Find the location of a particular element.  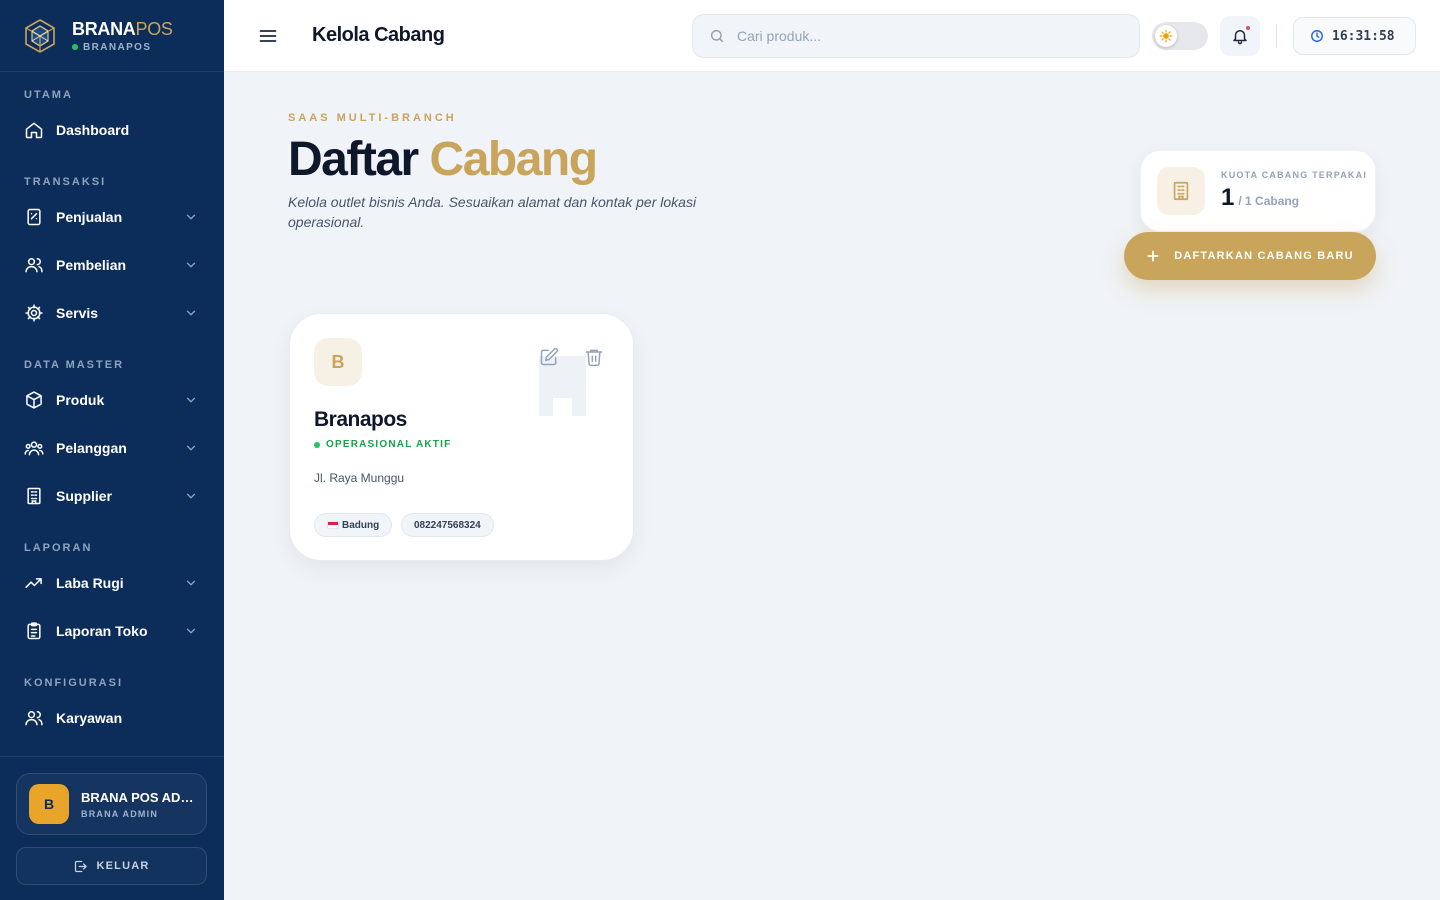

phone-chip: 082247568324 is located at coordinates (447, 525).